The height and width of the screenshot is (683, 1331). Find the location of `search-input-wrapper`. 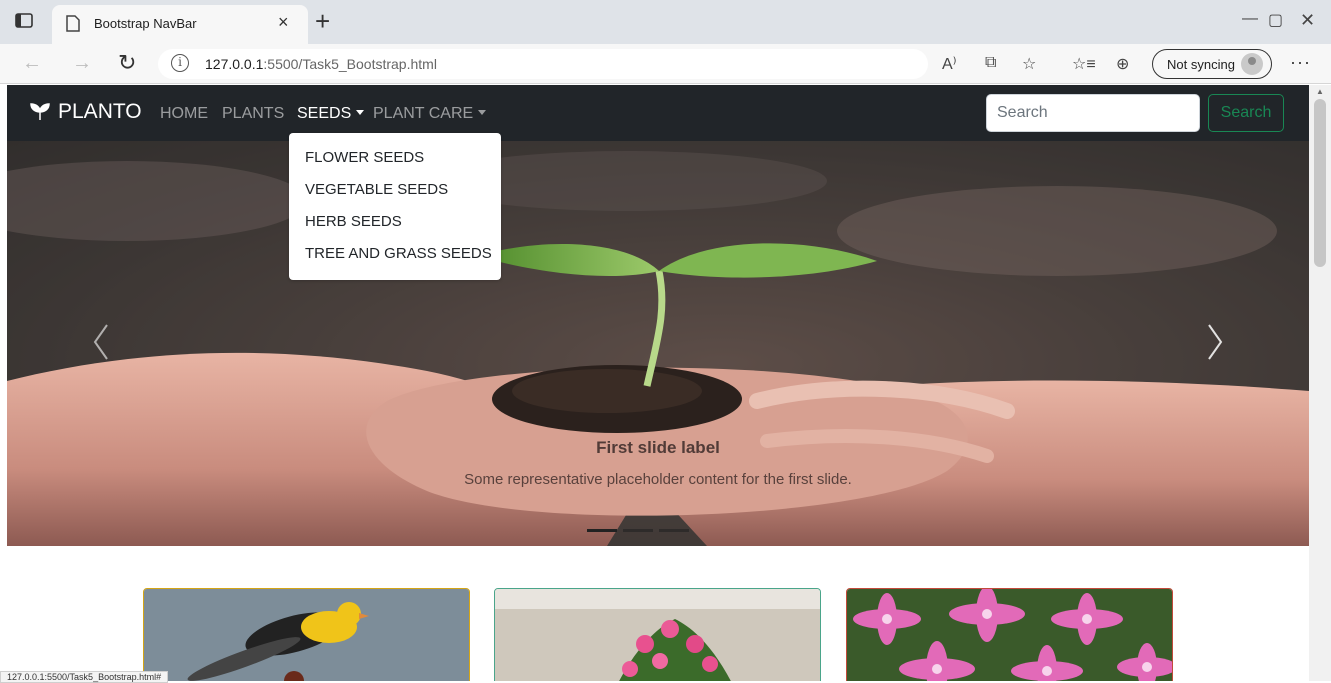

search-input-wrapper is located at coordinates (1093, 113).